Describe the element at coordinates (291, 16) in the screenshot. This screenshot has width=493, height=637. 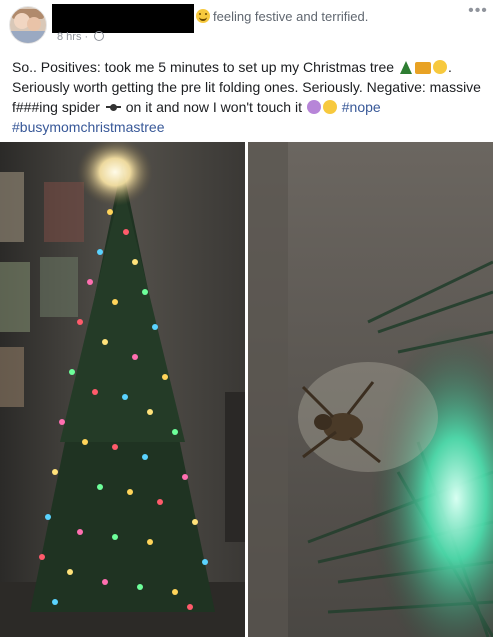
I see `feeling-text: feeling festive and terrified.` at that location.